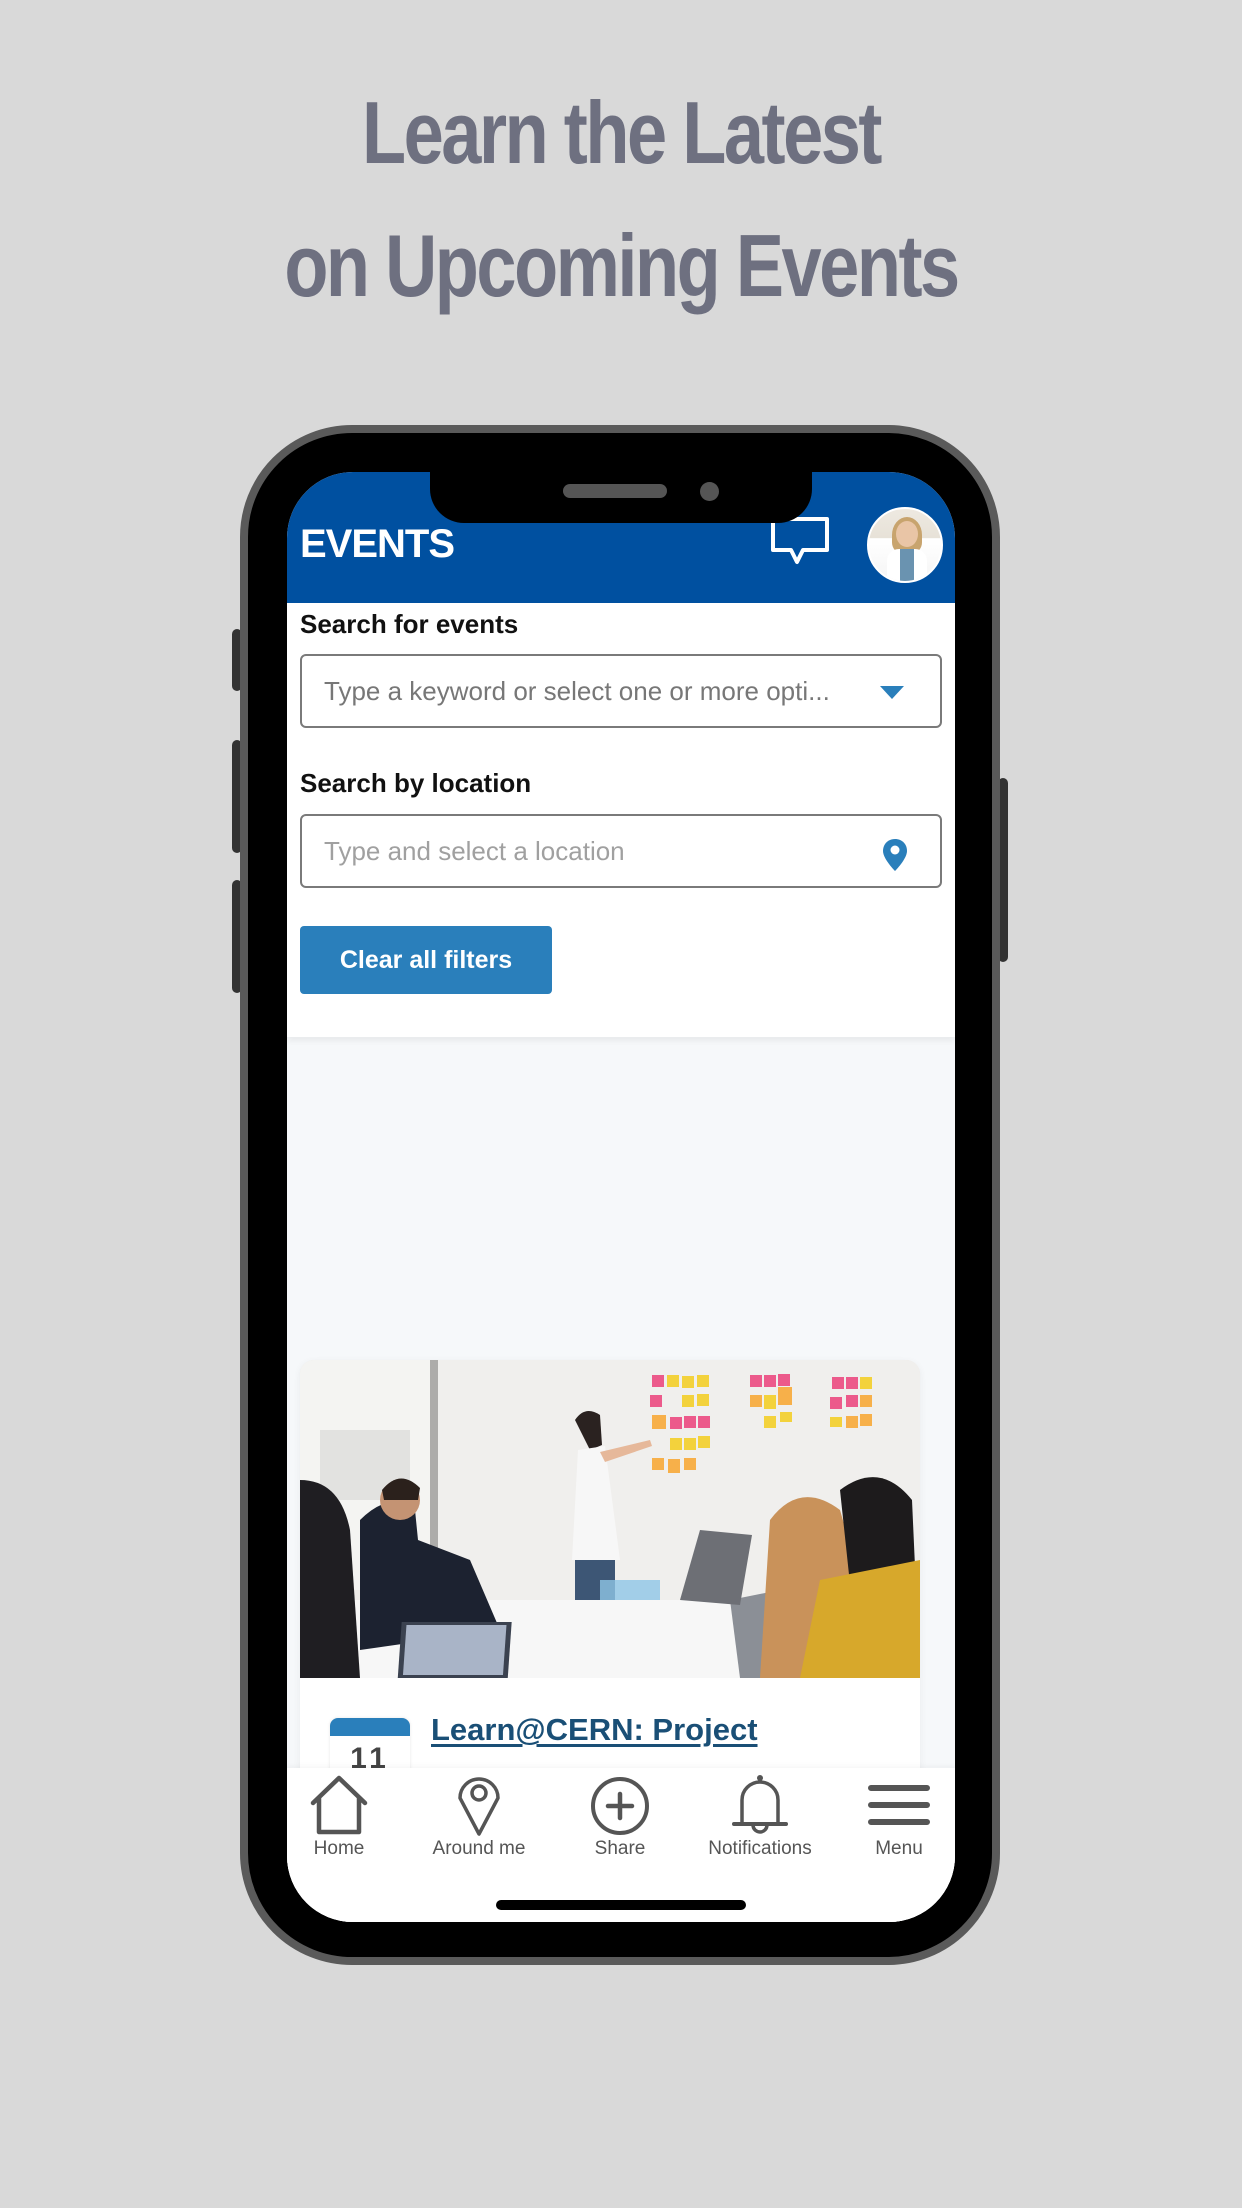 Image resolution: width=1242 pixels, height=2208 pixels. Describe the element at coordinates (621, 132) in the screenshot. I see `promo-headline-line1: Learn the Latest` at that location.